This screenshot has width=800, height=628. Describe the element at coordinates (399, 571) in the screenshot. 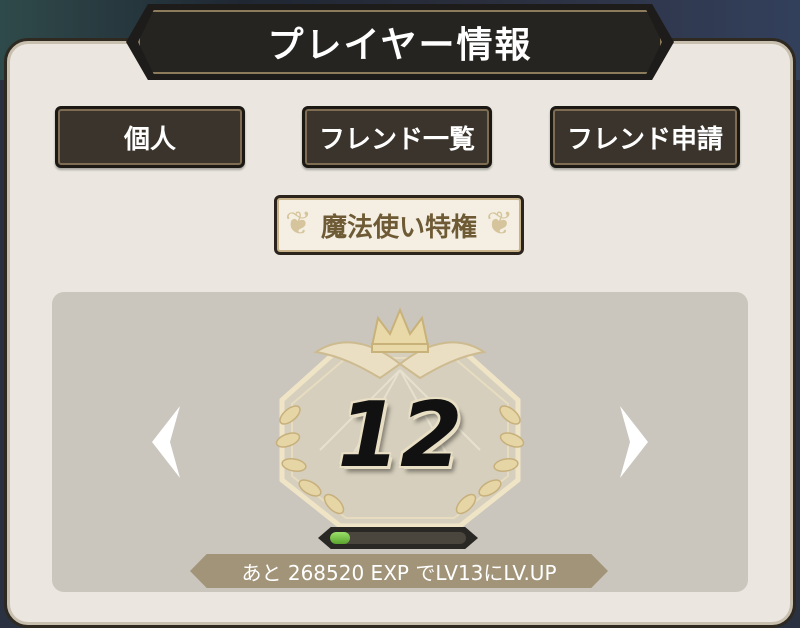

I see `exp-remaining-label: あと 268520 EXP でLV13にLV.UP` at that location.